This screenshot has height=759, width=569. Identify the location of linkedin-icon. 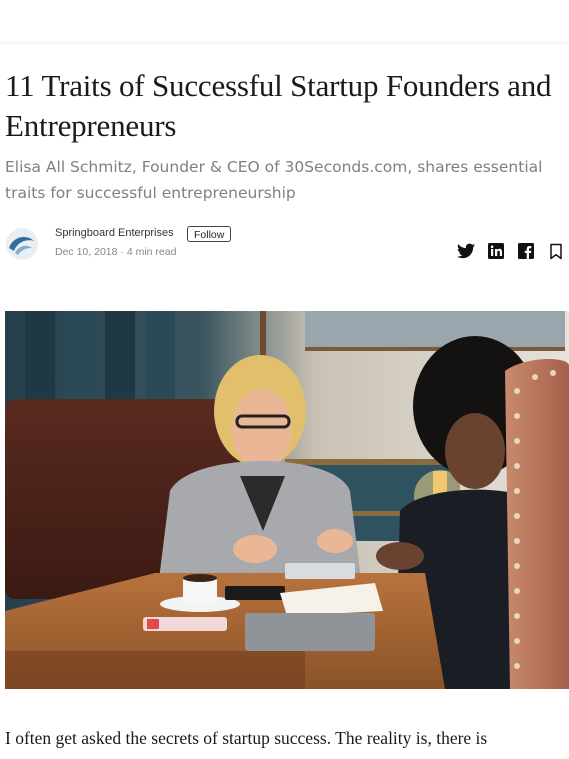
(496, 251).